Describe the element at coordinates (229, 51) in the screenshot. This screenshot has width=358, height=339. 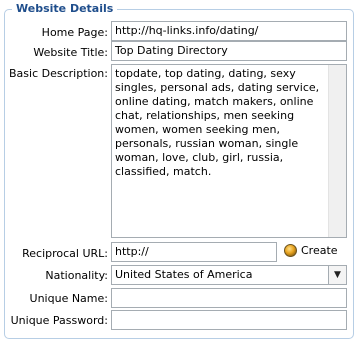
I see `website-title-input: Top Dating Directory` at that location.